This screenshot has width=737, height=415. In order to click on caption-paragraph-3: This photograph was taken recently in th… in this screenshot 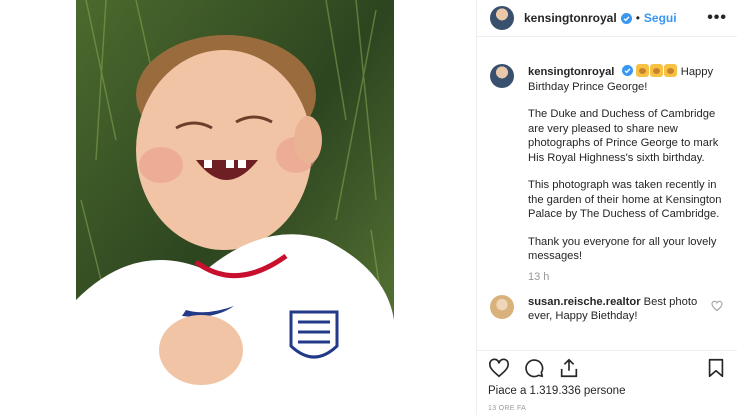, I will do `click(625, 199)`.